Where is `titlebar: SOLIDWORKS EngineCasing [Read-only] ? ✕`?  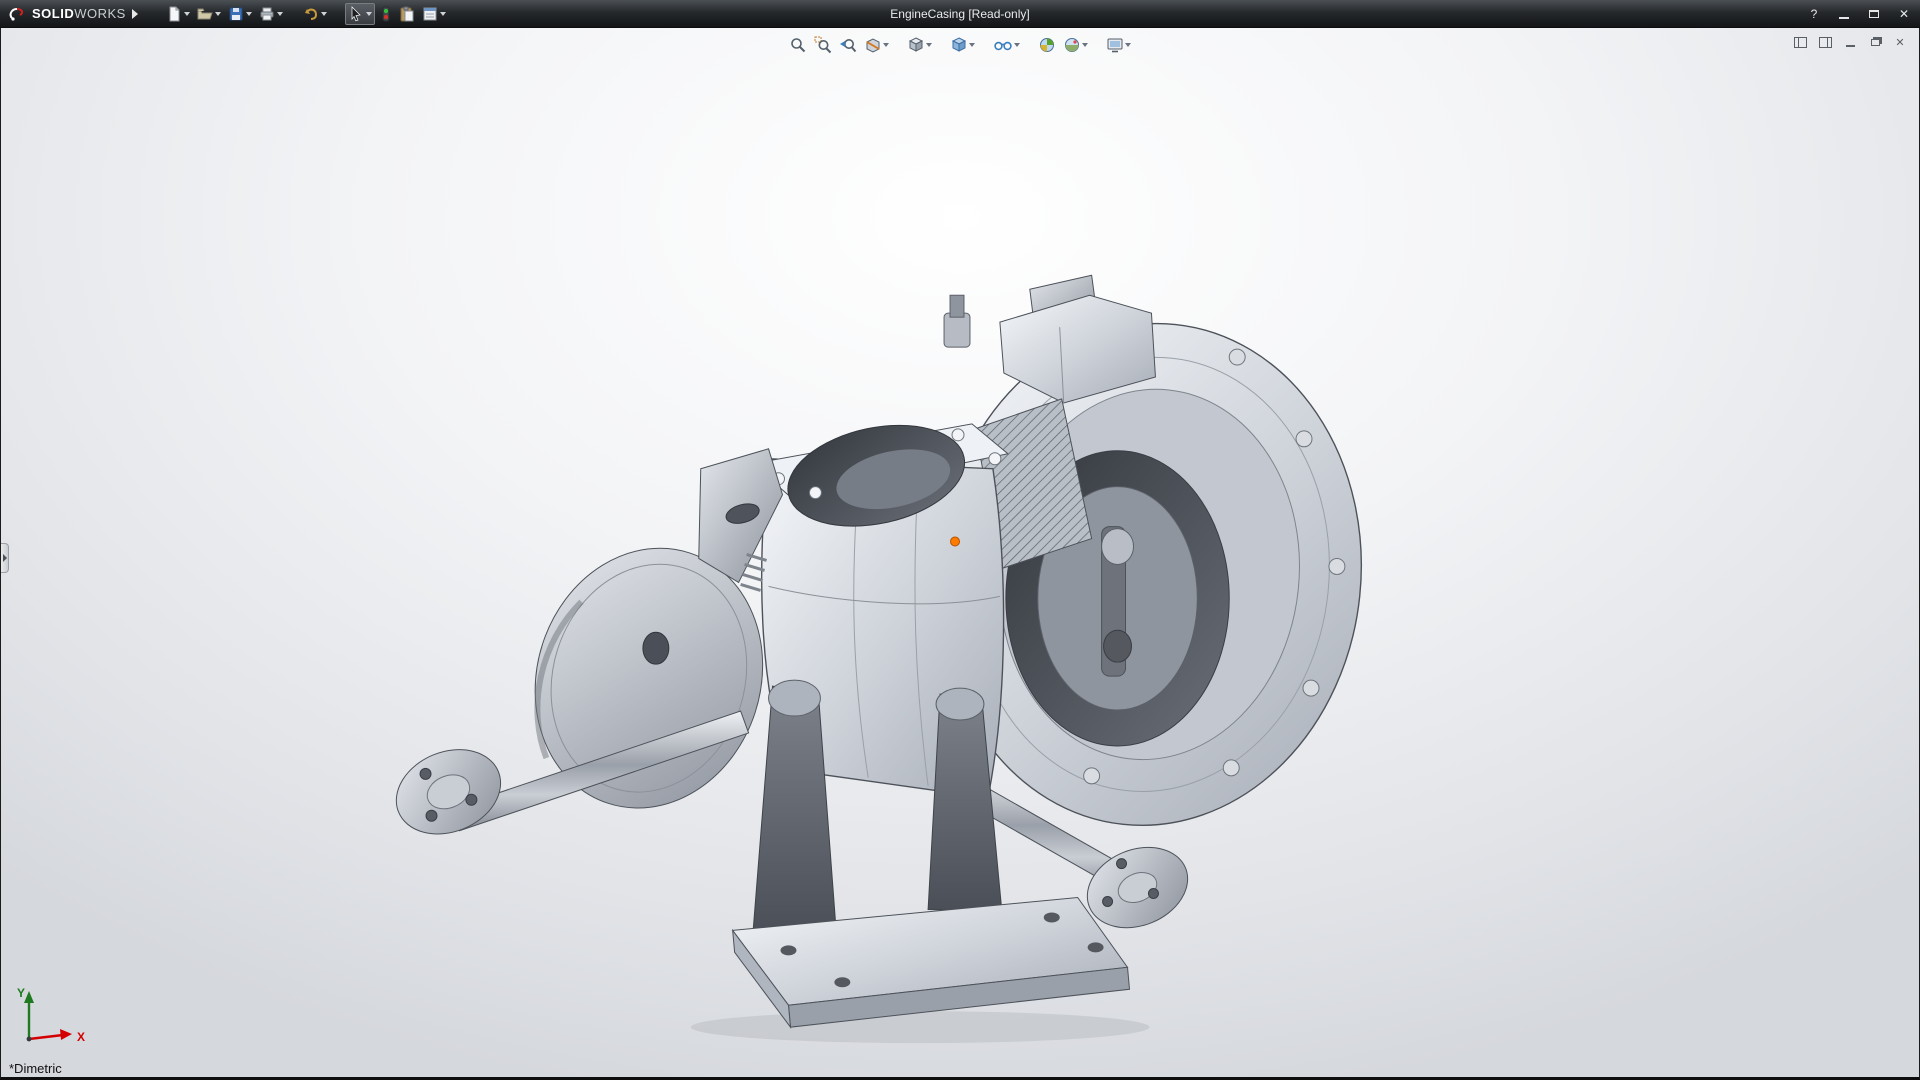
titlebar: SOLIDWORKS EngineCasing [Read-only] ? ✕ is located at coordinates (960, 14).